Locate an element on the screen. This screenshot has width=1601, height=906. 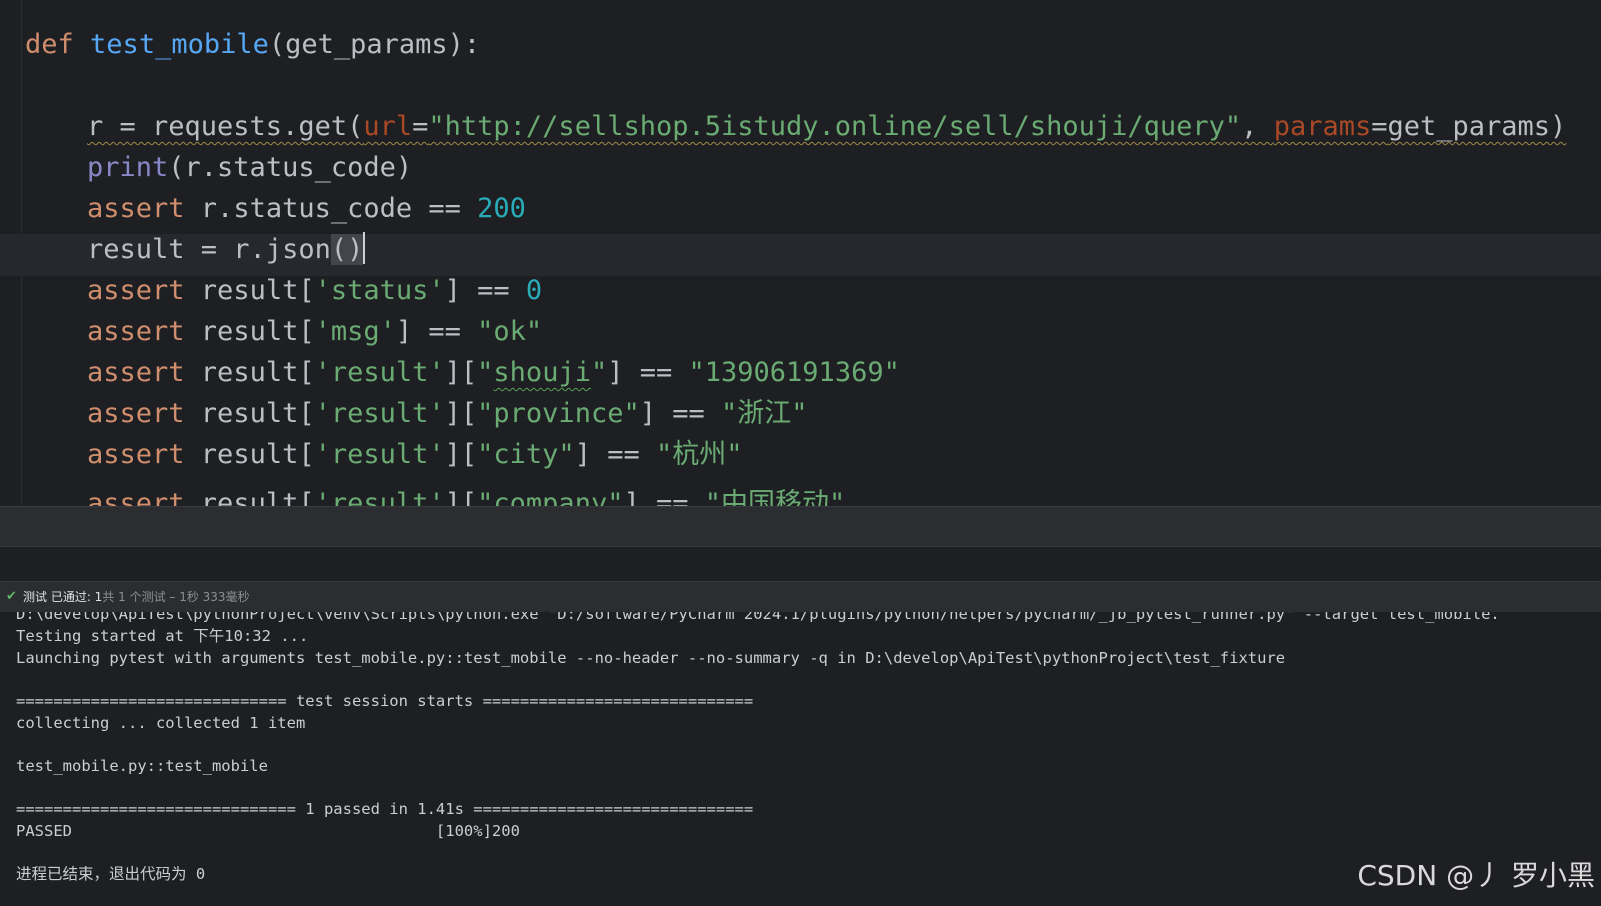
string-literal: "company" is located at coordinates (550, 497).